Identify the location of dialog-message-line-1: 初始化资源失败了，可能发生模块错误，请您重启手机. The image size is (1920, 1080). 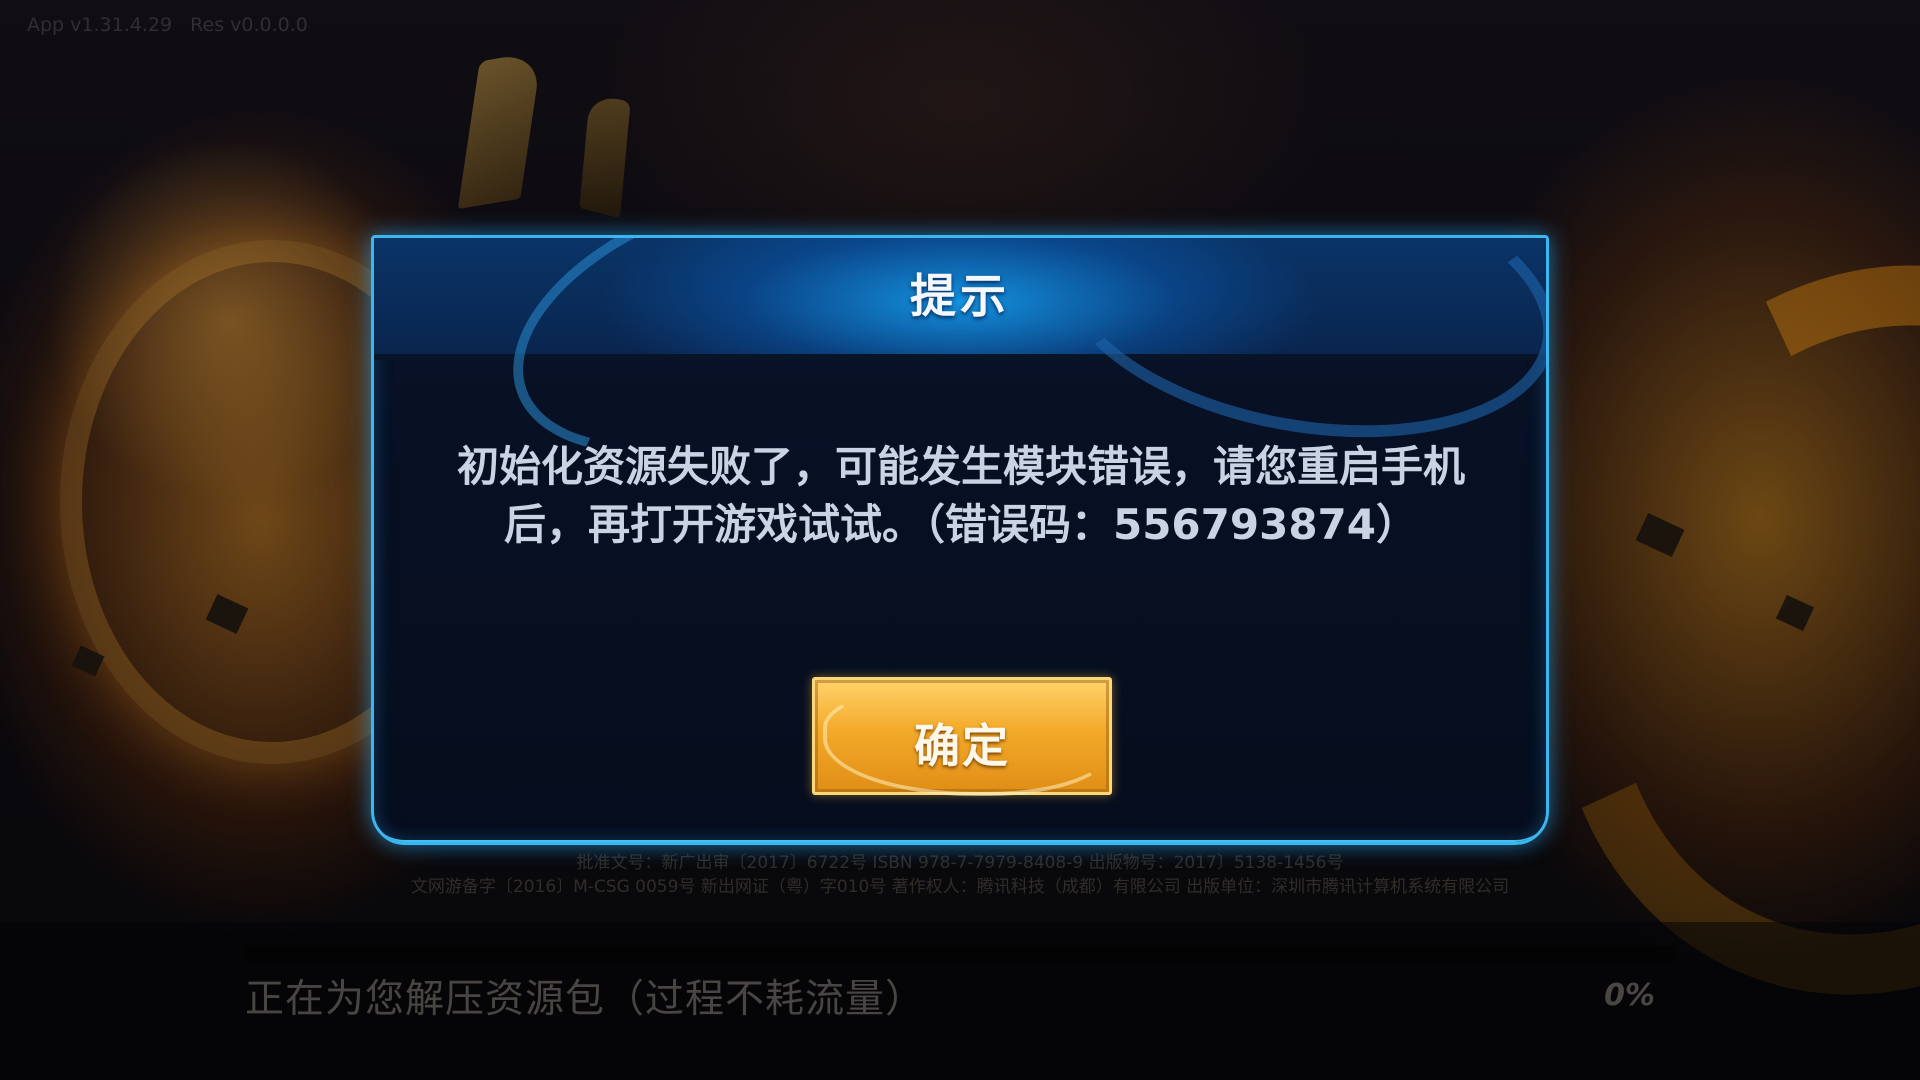
(960, 466).